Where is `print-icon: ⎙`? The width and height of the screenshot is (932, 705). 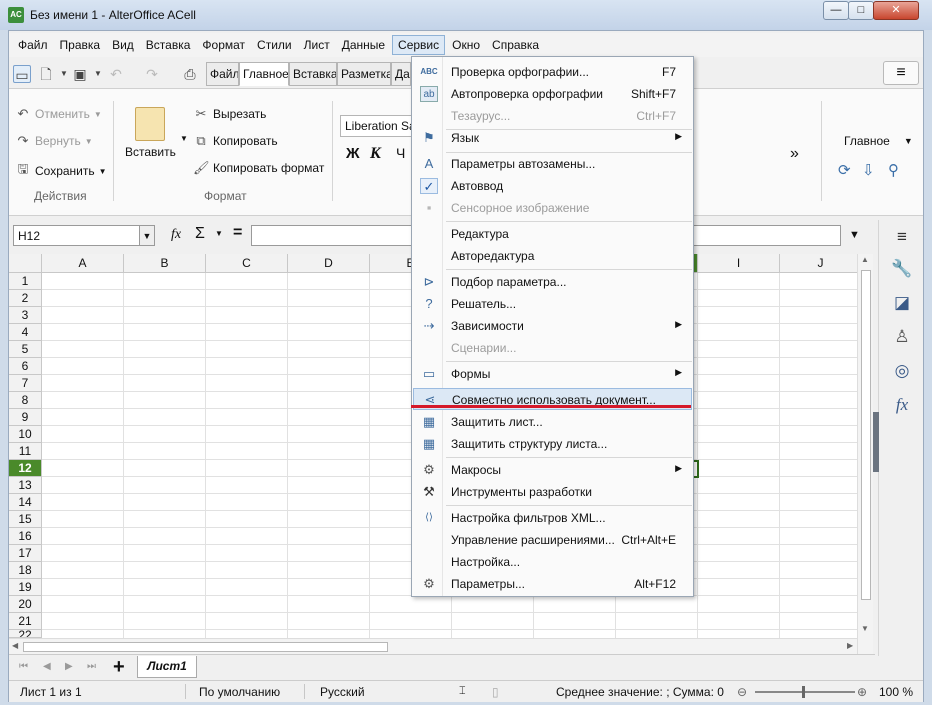
print-icon: ⎙ is located at coordinates (190, 74).